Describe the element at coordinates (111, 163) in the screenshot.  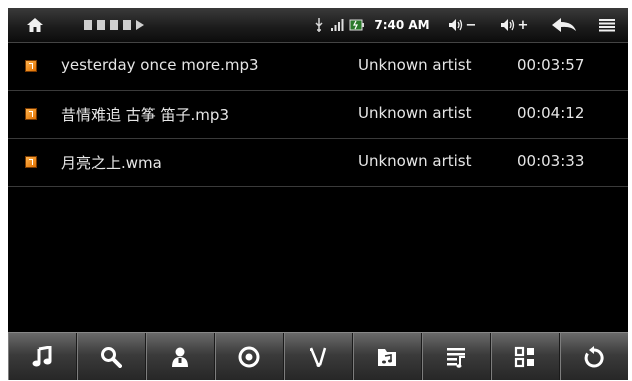
I see `track-title: 月亮之上.wma` at that location.